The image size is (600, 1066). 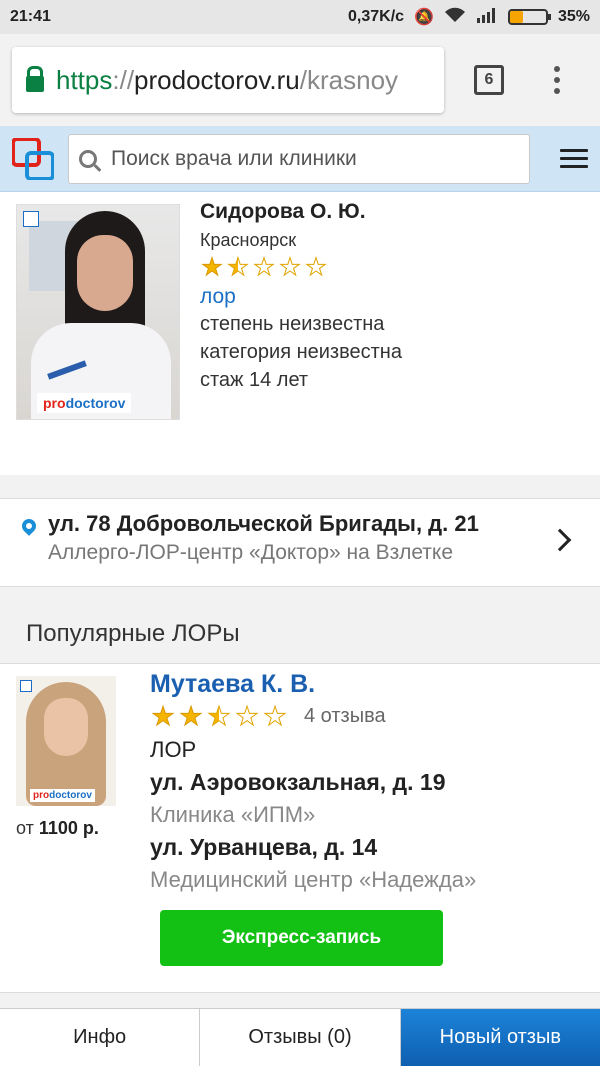 I want to click on url-host: prodoctorov.ru, so click(x=217, y=79).